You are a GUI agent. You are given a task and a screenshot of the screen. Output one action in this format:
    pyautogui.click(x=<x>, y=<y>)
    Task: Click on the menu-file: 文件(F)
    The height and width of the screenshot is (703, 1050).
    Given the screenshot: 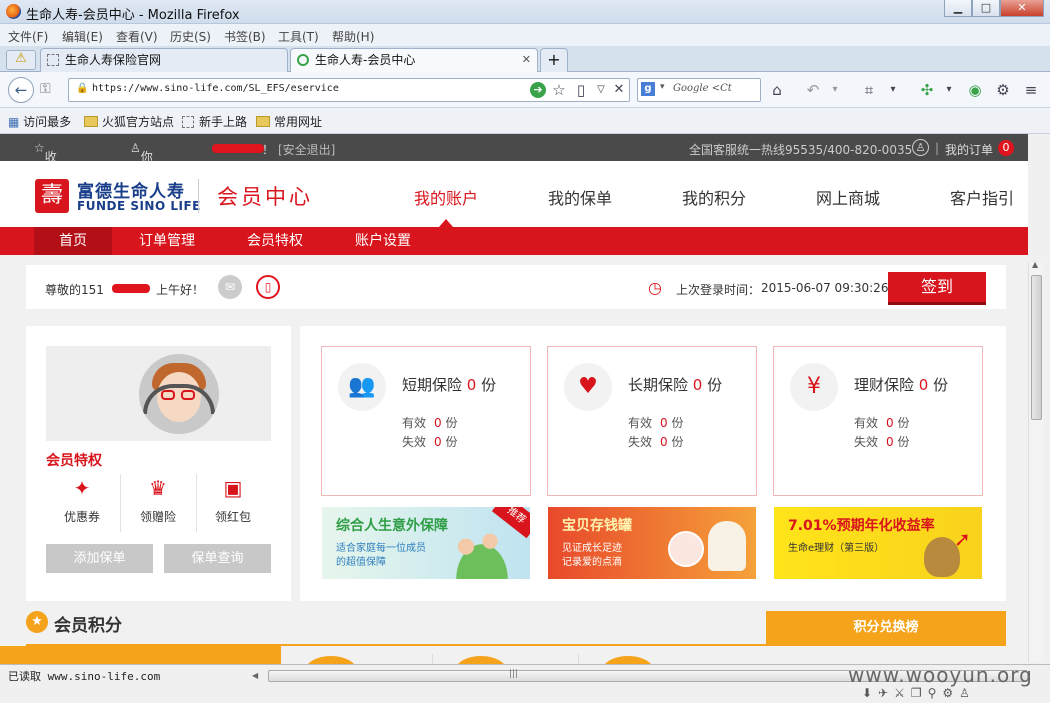 What is the action you would take?
    pyautogui.click(x=28, y=36)
    